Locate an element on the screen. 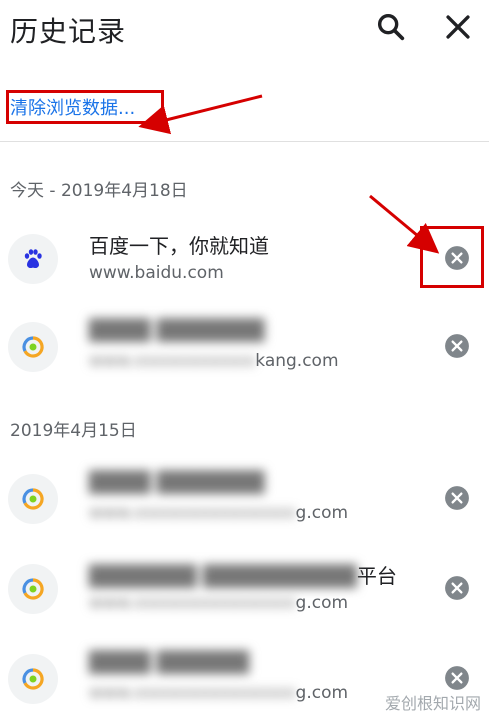  section-date-label: 今天 - 2019年4月18日 is located at coordinates (99, 191).